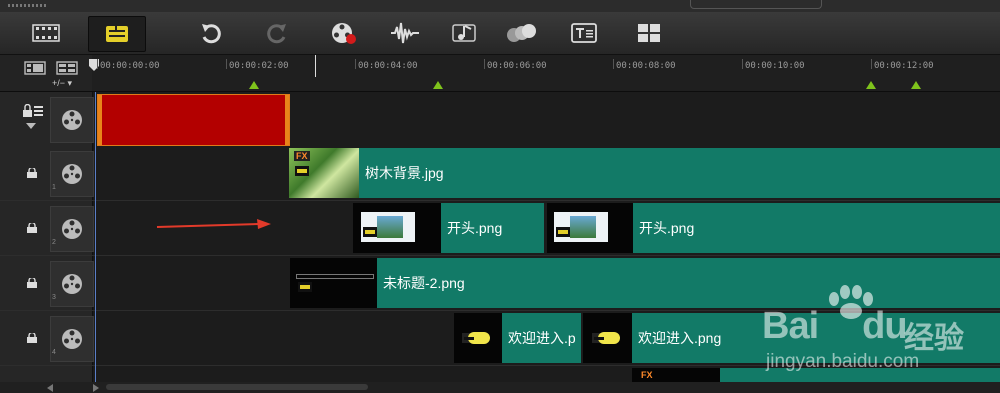  I want to click on timeline-view-button, so click(117, 34).